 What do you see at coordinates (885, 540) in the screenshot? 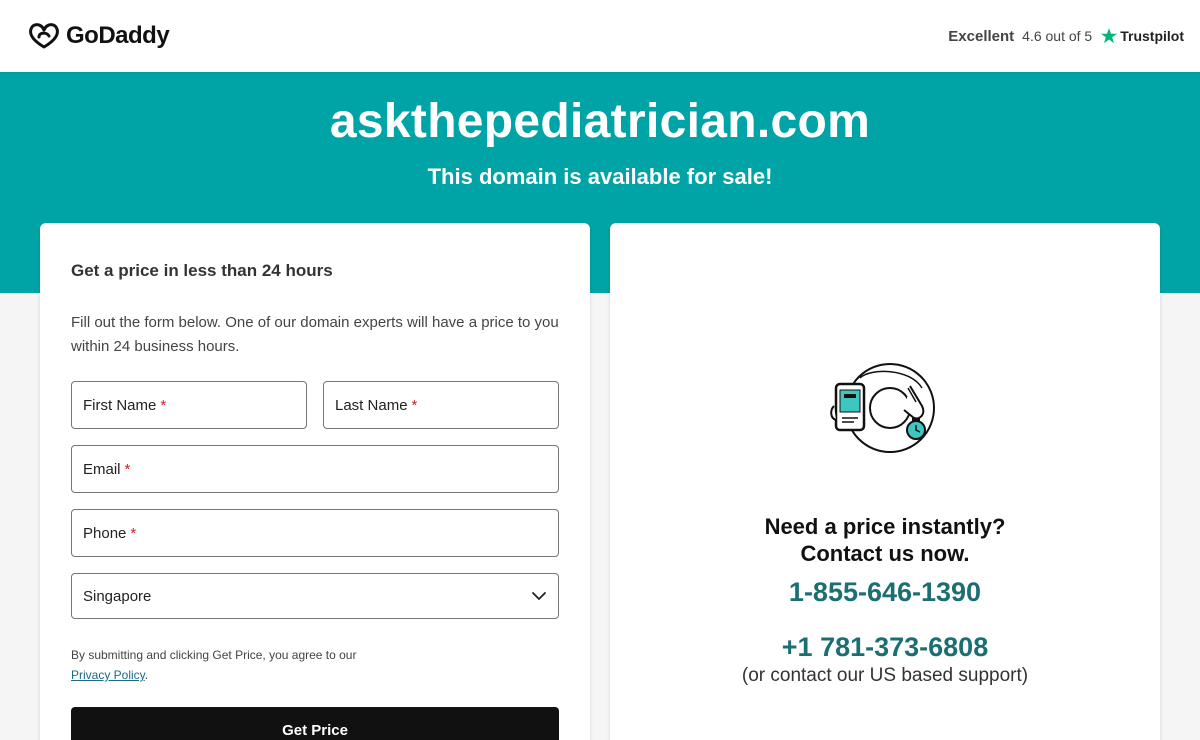
I see `contact-heading: Need a price instantly? Contact us now.` at bounding box center [885, 540].